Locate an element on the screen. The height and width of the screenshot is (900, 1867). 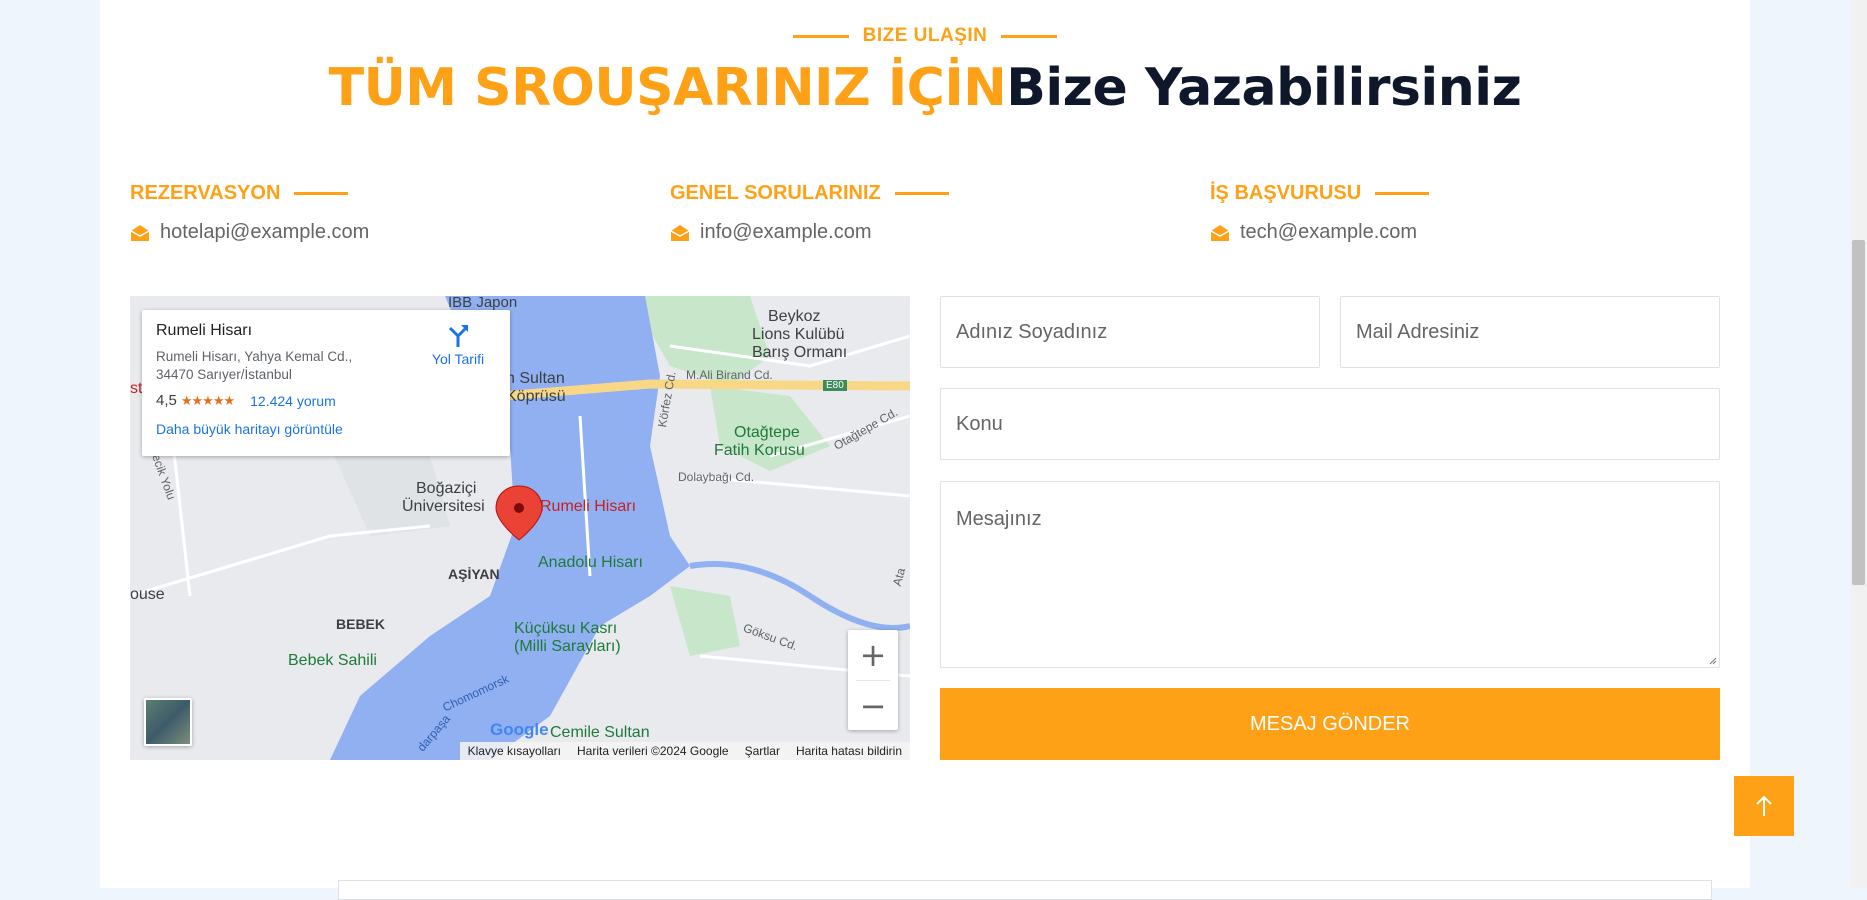
contact-email-reservation: hotelapi@example.com is located at coordinates (249, 232).